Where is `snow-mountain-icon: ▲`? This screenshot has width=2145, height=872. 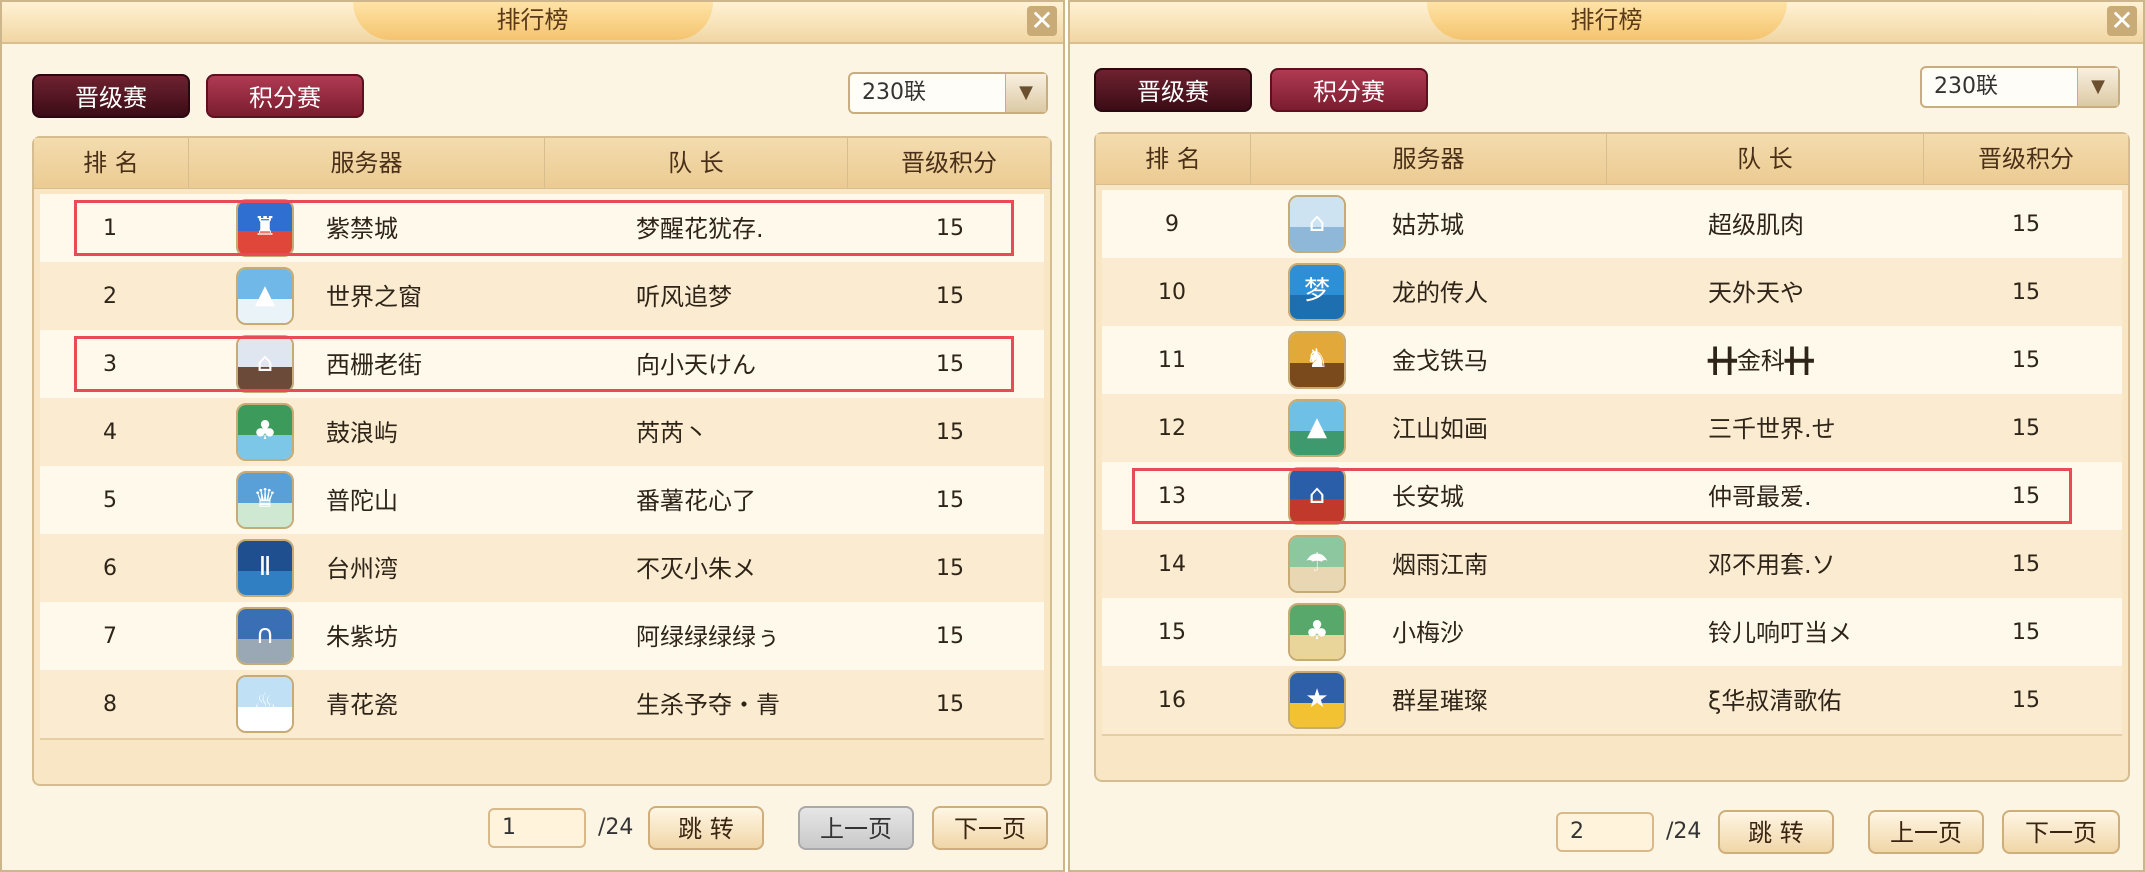
snow-mountain-icon: ▲ is located at coordinates (265, 296).